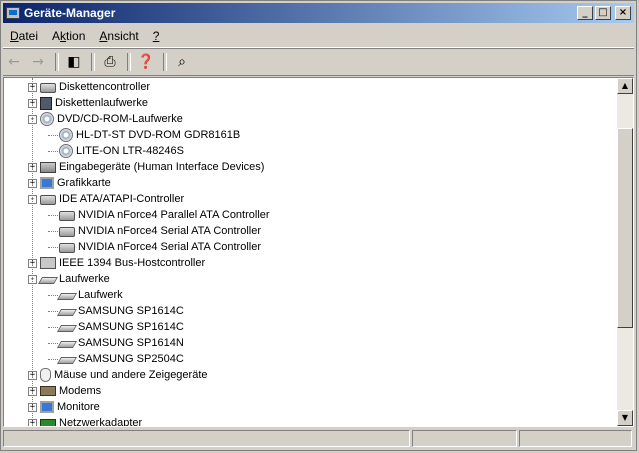 The width and height of the screenshot is (639, 453). Describe the element at coordinates (28, 36) in the screenshot. I see `menu-label-post: atei` at that location.